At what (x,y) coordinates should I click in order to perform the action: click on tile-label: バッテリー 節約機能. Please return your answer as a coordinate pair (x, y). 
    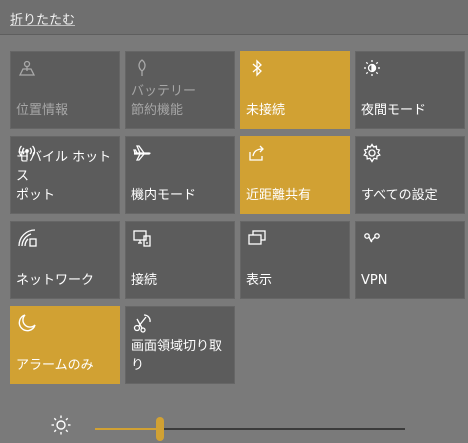
    Looking at the image, I should click on (164, 101).